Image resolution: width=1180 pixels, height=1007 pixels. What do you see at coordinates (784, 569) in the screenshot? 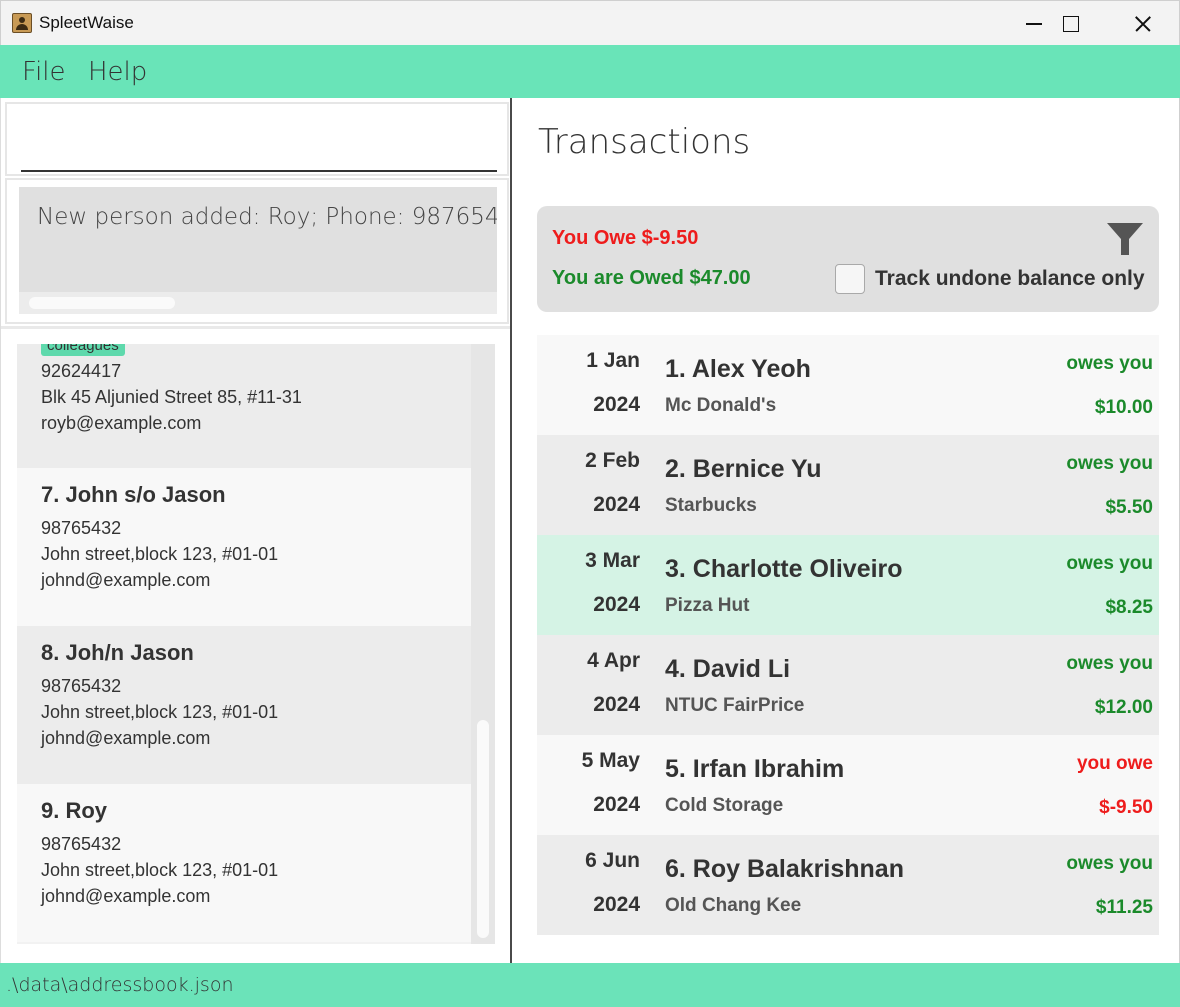
I see `transaction-person: 3. Charlotte Oliveiro` at bounding box center [784, 569].